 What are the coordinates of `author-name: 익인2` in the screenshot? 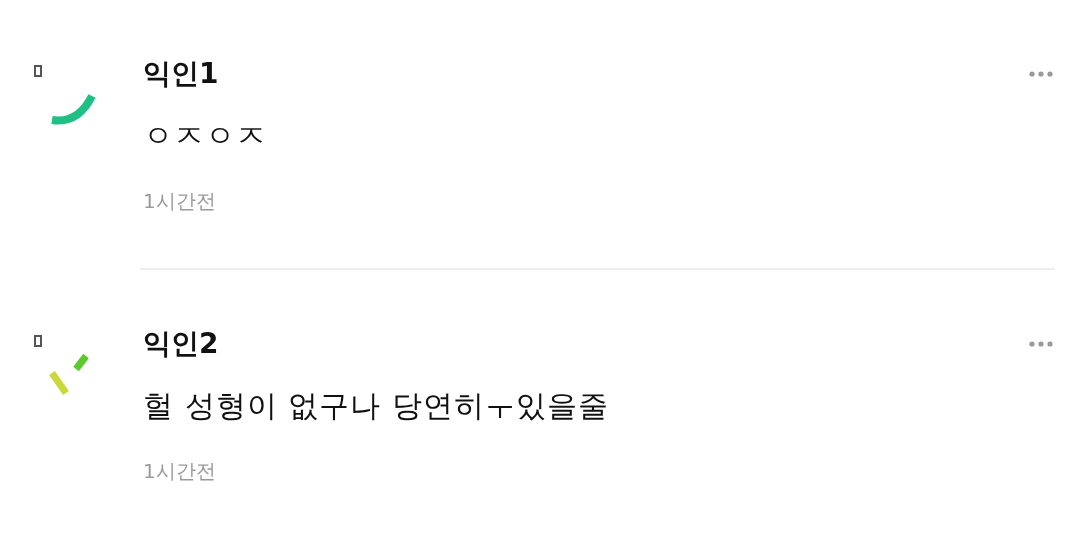 It's located at (181, 344).